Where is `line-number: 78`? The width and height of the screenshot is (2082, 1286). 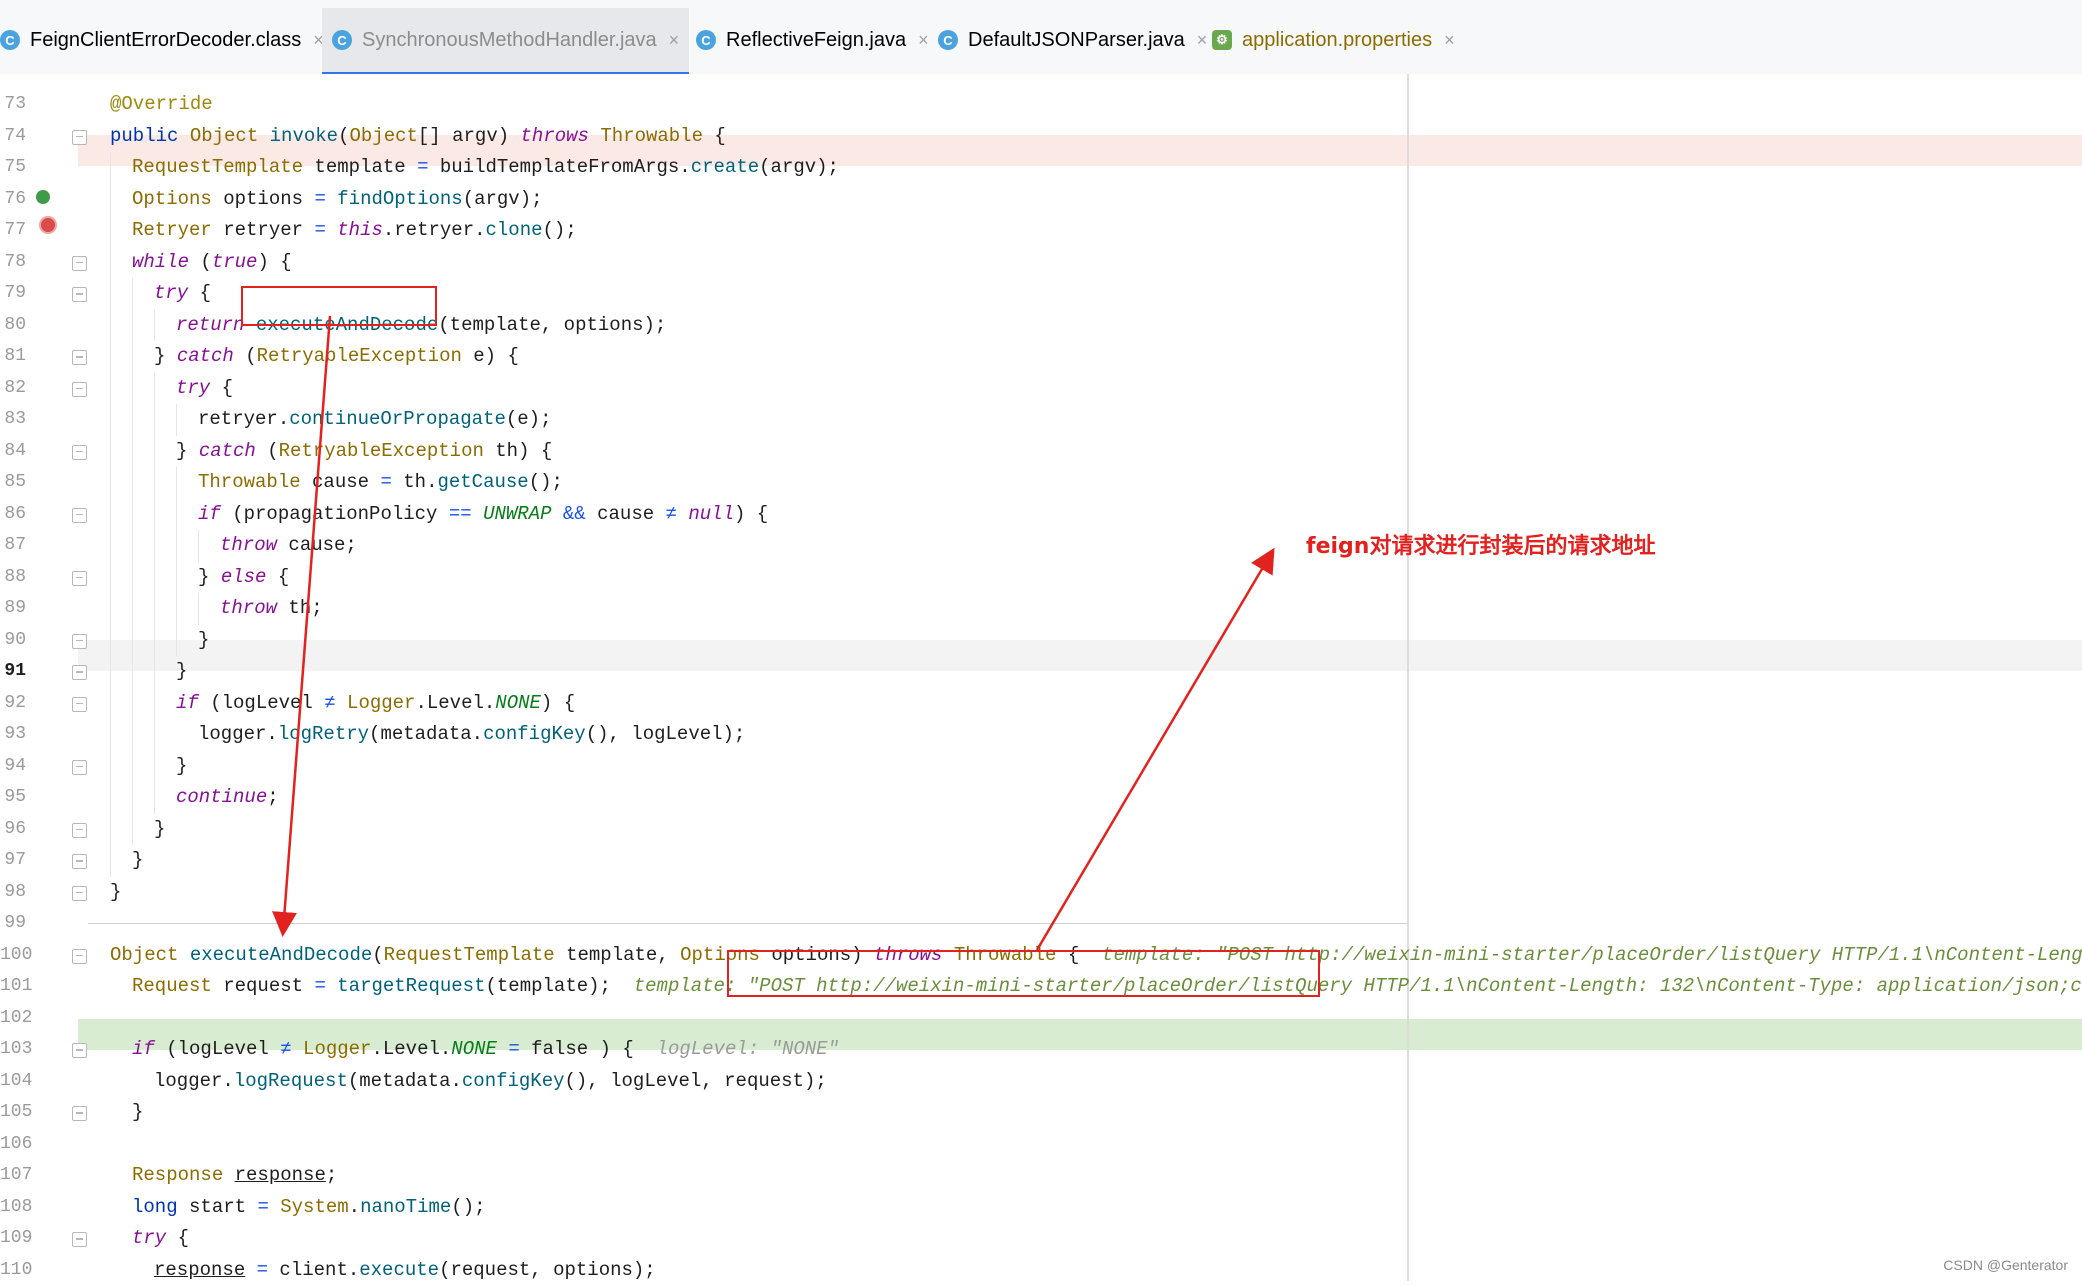 line-number: 78 is located at coordinates (13, 262).